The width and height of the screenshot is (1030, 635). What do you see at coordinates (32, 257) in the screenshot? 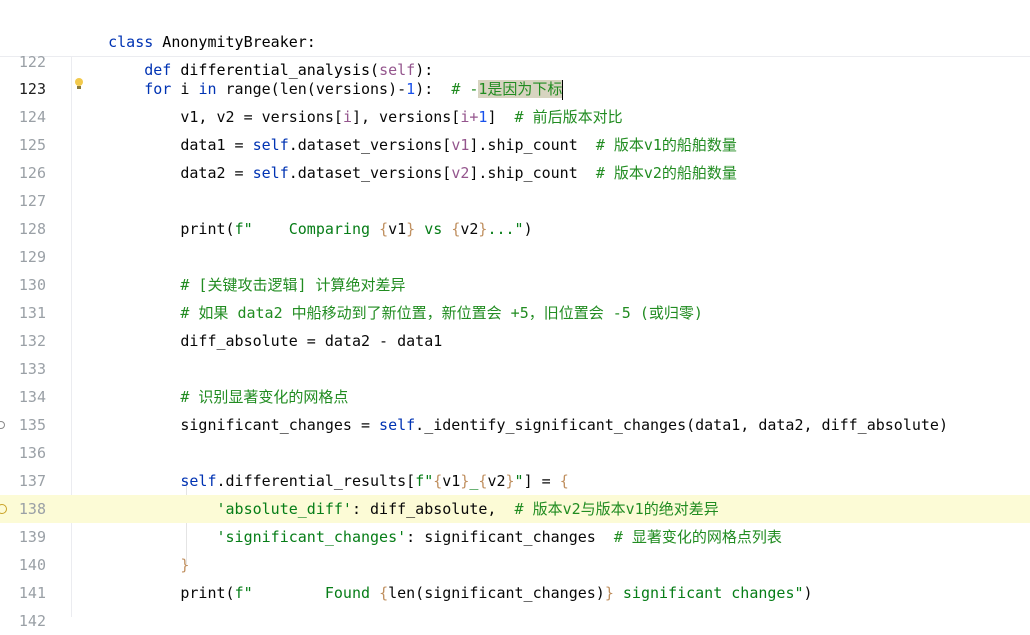
I see `line-number: 129` at bounding box center [32, 257].